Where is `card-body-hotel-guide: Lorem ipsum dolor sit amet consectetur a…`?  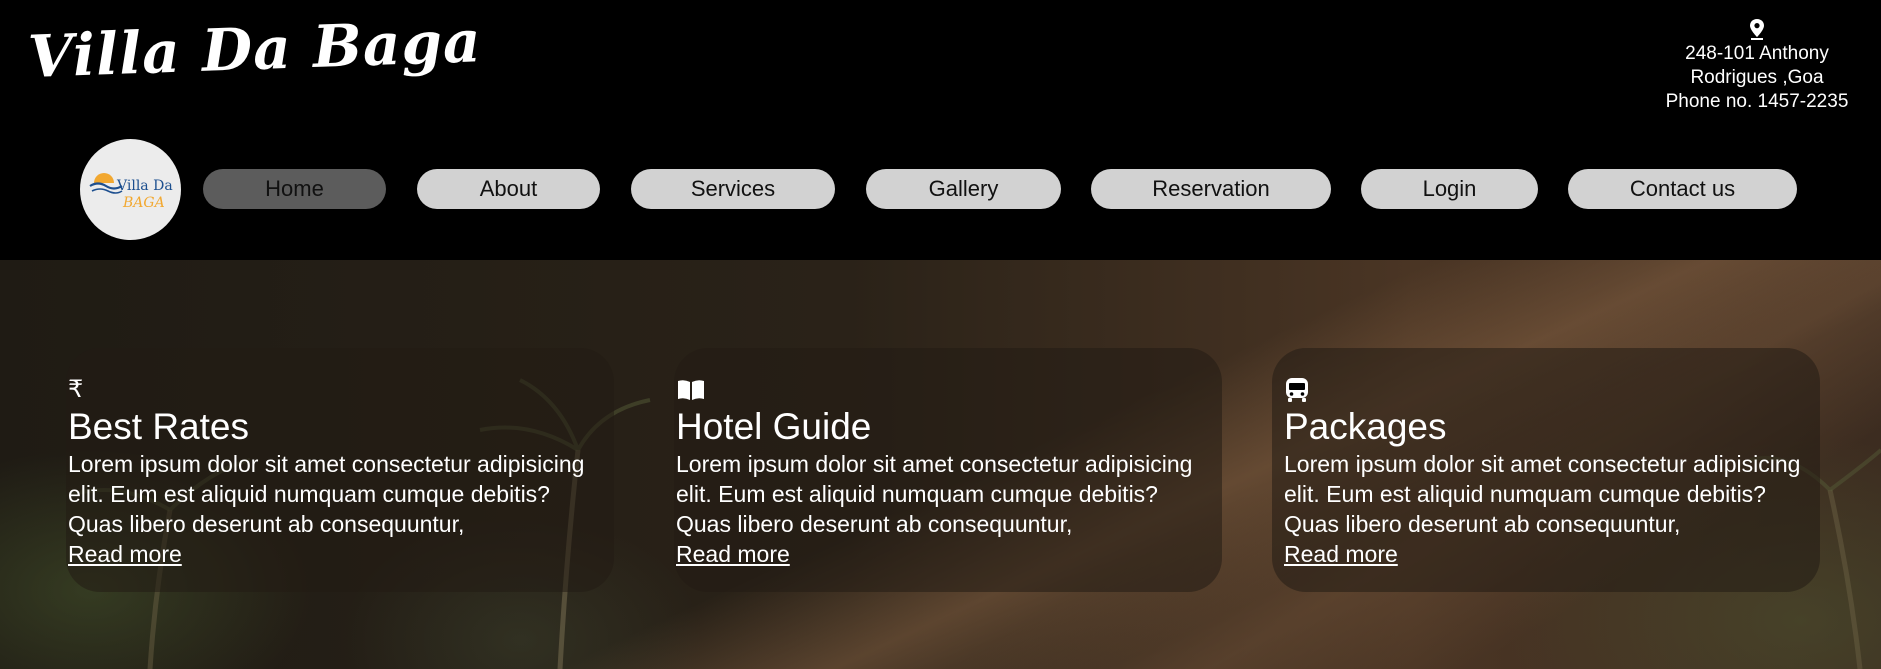
card-body-hotel-guide: Lorem ipsum dolor sit amet consectetur a… is located at coordinates (934, 494).